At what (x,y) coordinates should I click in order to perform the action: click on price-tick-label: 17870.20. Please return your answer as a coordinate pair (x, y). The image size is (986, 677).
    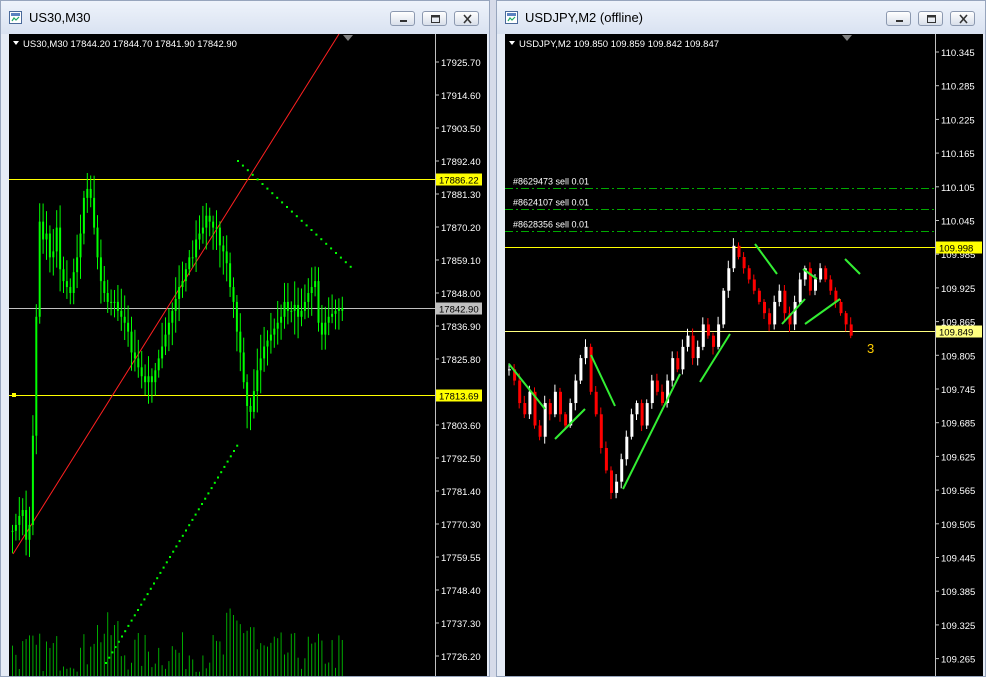
    Looking at the image, I should click on (461, 228).